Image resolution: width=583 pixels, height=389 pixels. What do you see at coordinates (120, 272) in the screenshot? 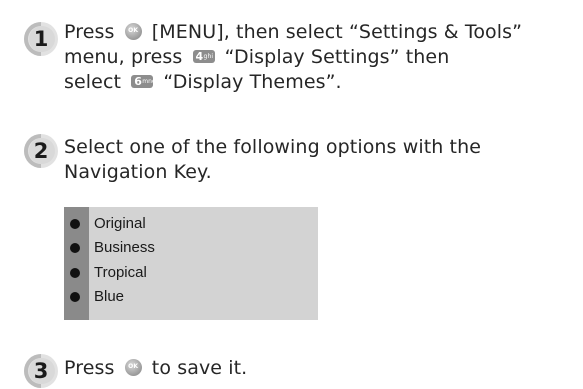
I see `option-label: Tropical` at bounding box center [120, 272].